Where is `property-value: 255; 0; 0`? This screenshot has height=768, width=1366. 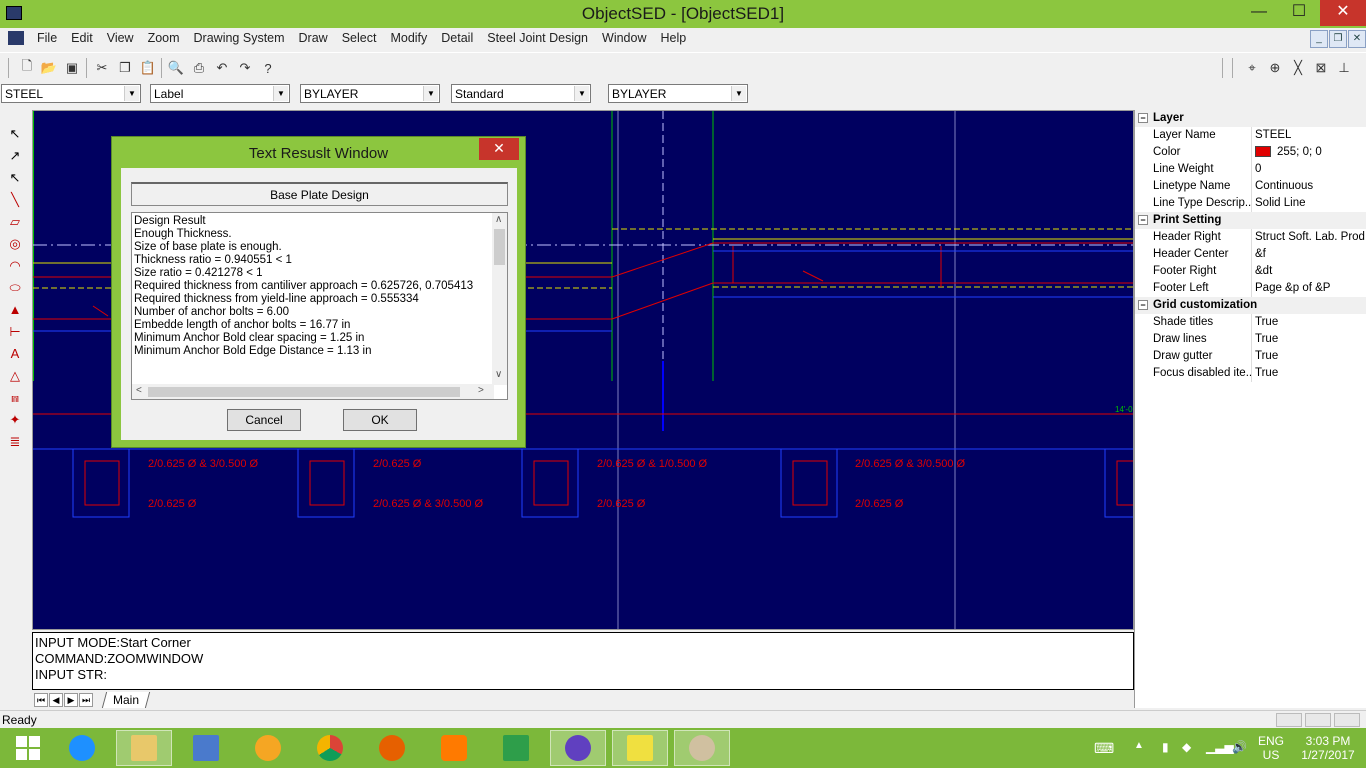
property-value: 255; 0; 0 is located at coordinates (1310, 152).